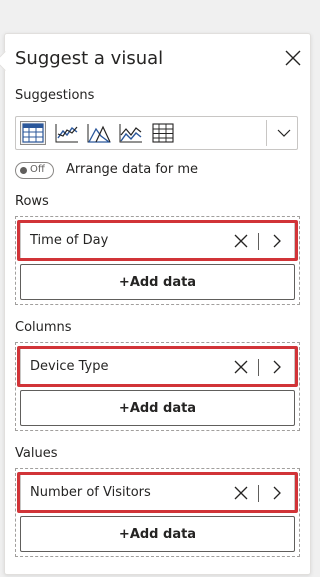  What do you see at coordinates (157, 493) in the screenshot?
I see `values-field-pill: Number of Visitors` at bounding box center [157, 493].